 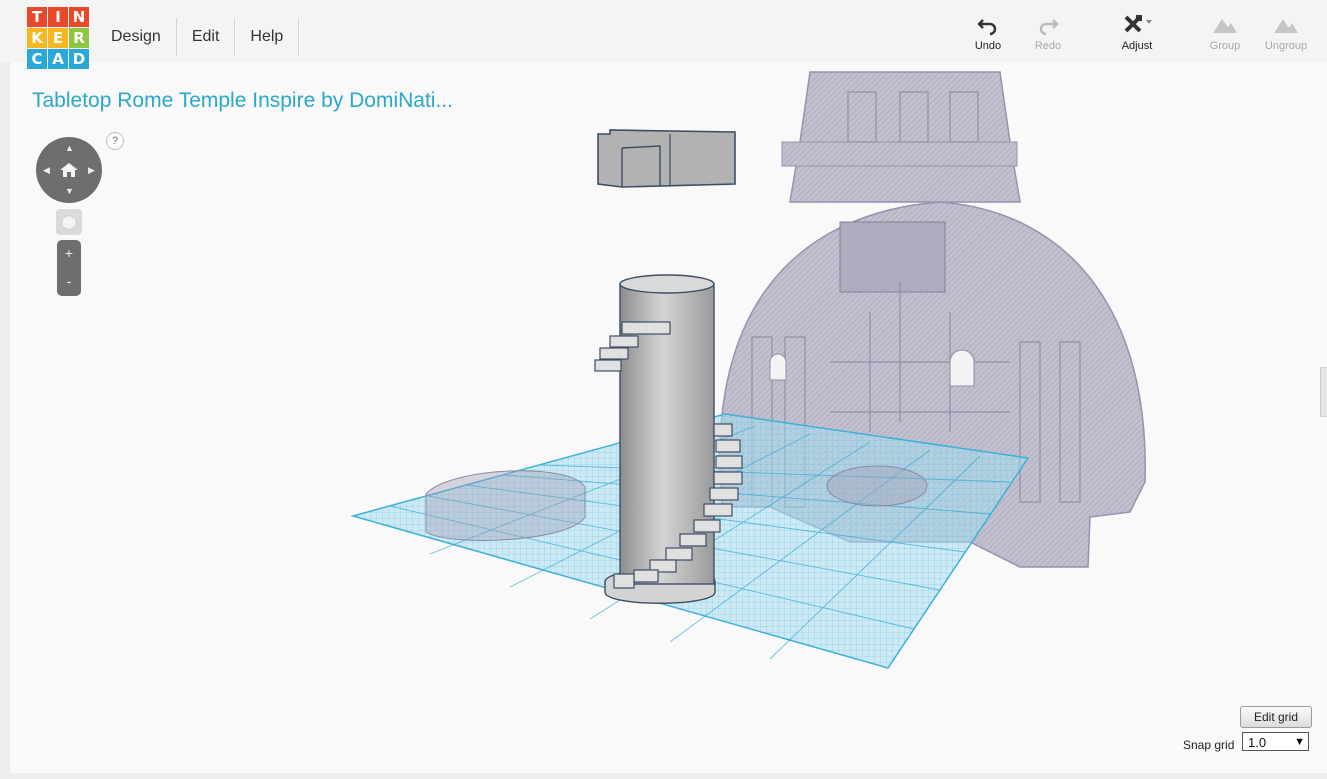 I want to click on pan-up-icon: ▲, so click(x=69, y=148).